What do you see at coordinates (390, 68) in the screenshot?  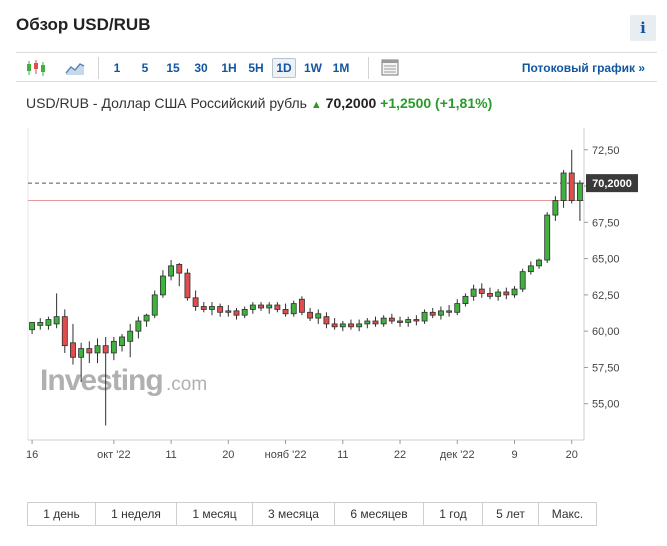 I see `data-table-icon` at bounding box center [390, 68].